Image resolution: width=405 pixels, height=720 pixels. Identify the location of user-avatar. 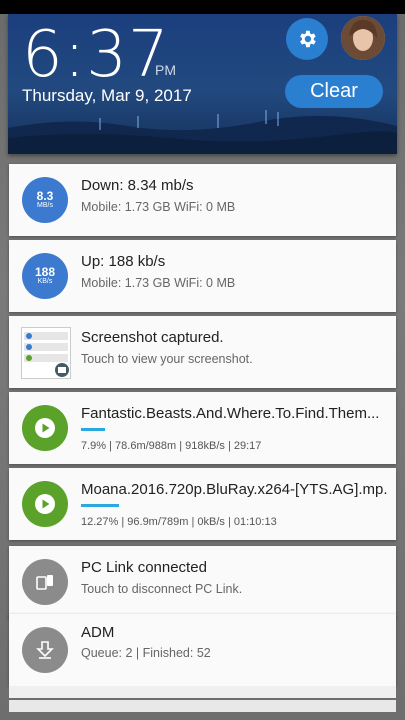
(363, 38).